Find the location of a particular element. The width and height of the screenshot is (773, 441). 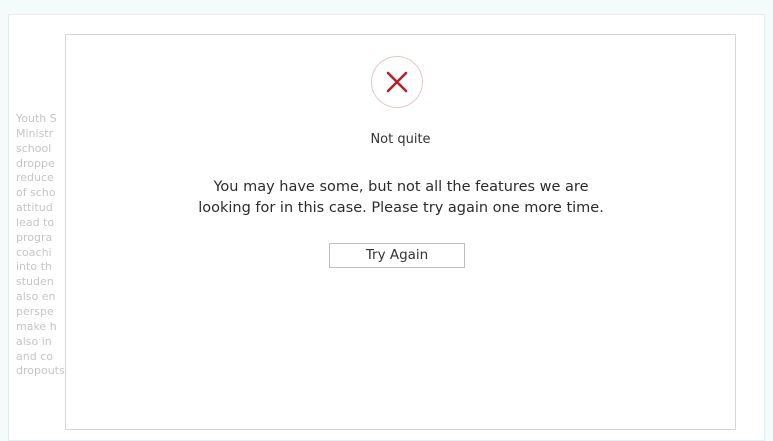

close-x-glyph is located at coordinates (397, 82).